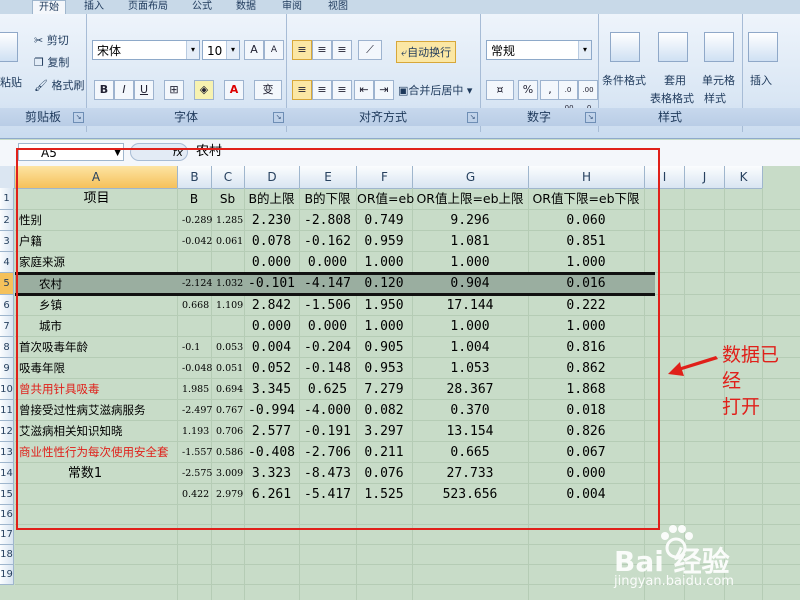  What do you see at coordinates (400, 7) in the screenshot?
I see `ribbon-tabs: 开始 插入 页面布局 公式 数据 审阅 视图` at bounding box center [400, 7].